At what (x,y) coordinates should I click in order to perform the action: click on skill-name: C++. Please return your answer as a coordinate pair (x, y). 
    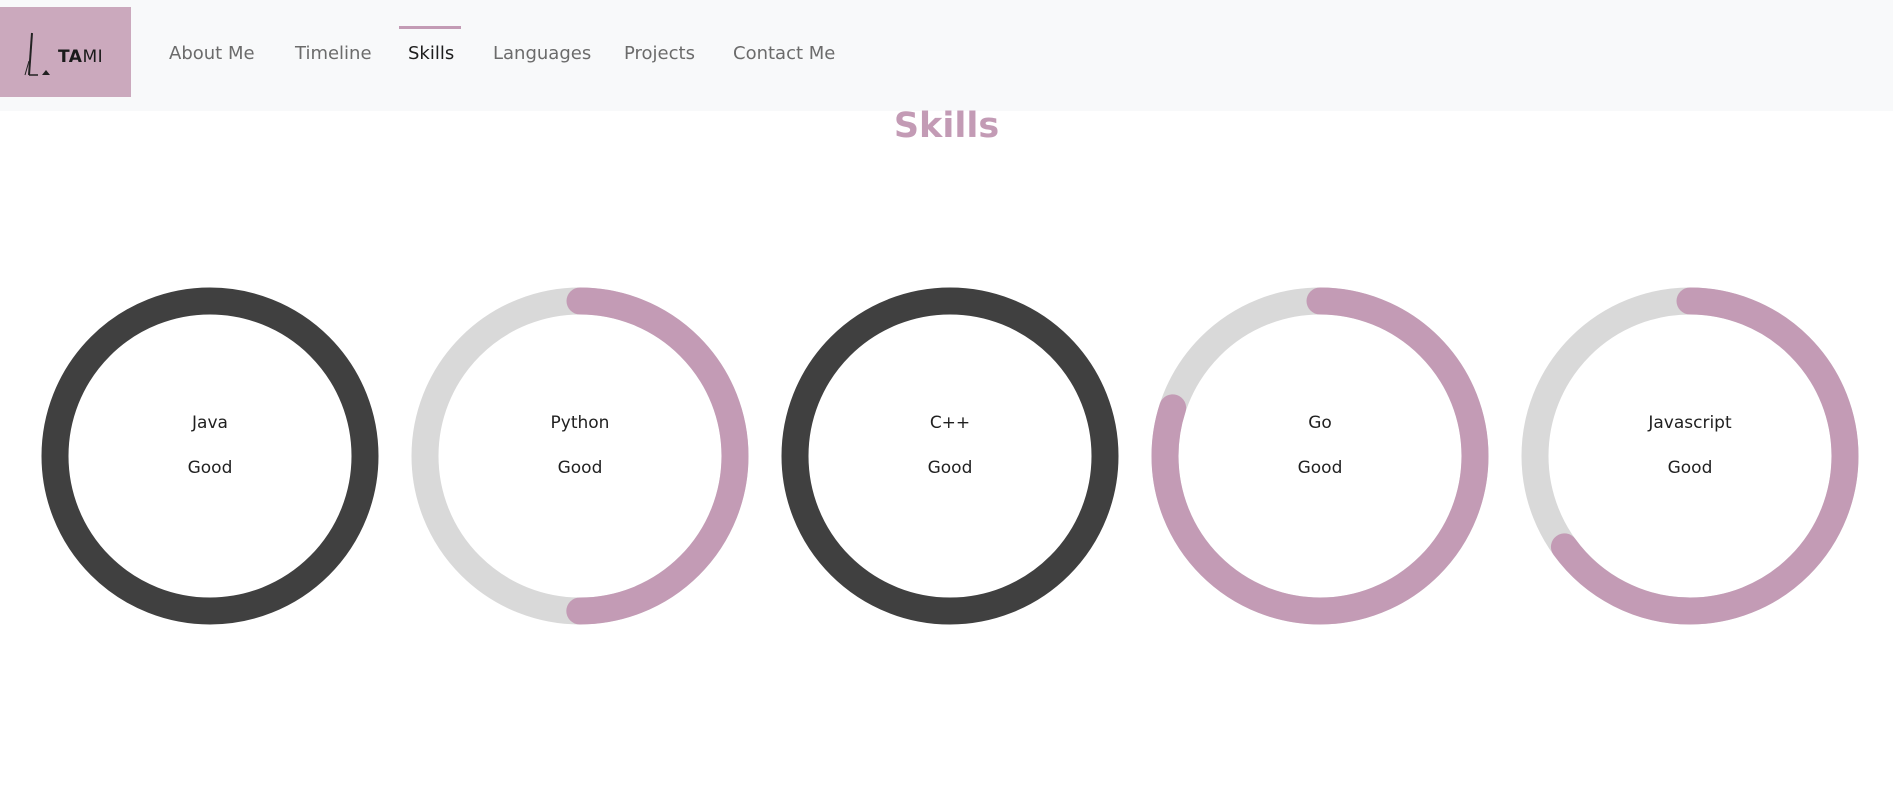
    Looking at the image, I should click on (950, 423).